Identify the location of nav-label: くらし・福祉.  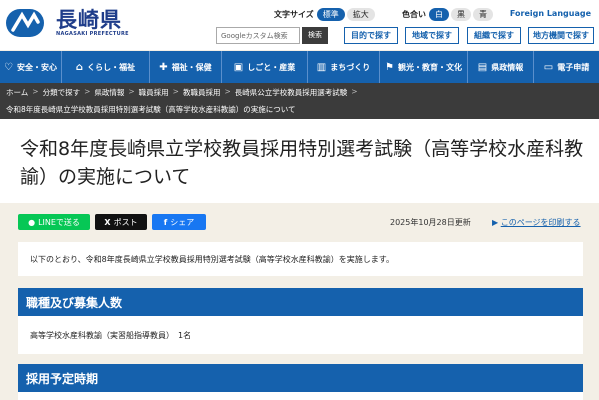
(111, 67).